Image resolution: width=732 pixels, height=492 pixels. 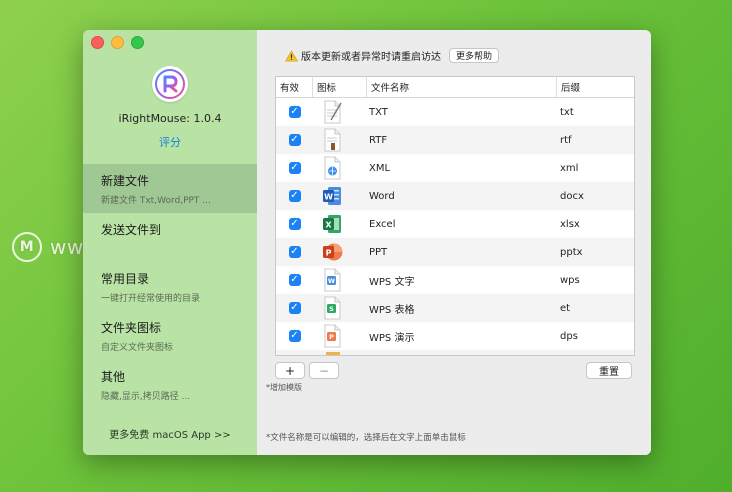 What do you see at coordinates (462, 87) in the screenshot?
I see `column-name: 文件名称` at bounding box center [462, 87].